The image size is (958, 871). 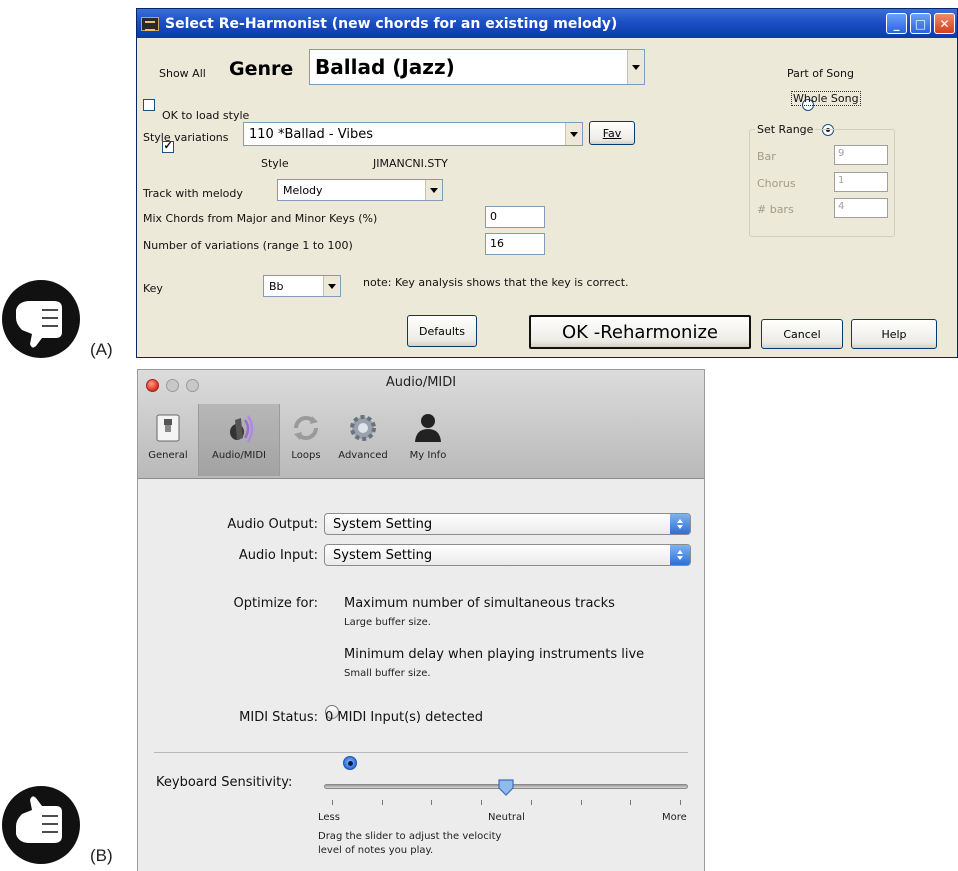 I want to click on midi-status-value: 0 MIDI Input(s) detected, so click(x=404, y=717).